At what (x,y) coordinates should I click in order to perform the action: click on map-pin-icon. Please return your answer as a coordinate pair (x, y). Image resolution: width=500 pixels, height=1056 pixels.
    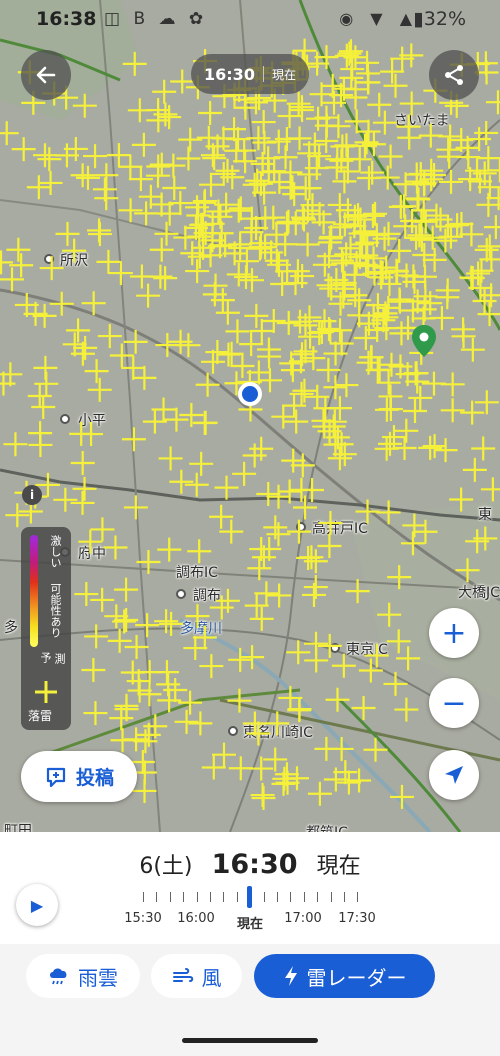
    Looking at the image, I should click on (424, 341).